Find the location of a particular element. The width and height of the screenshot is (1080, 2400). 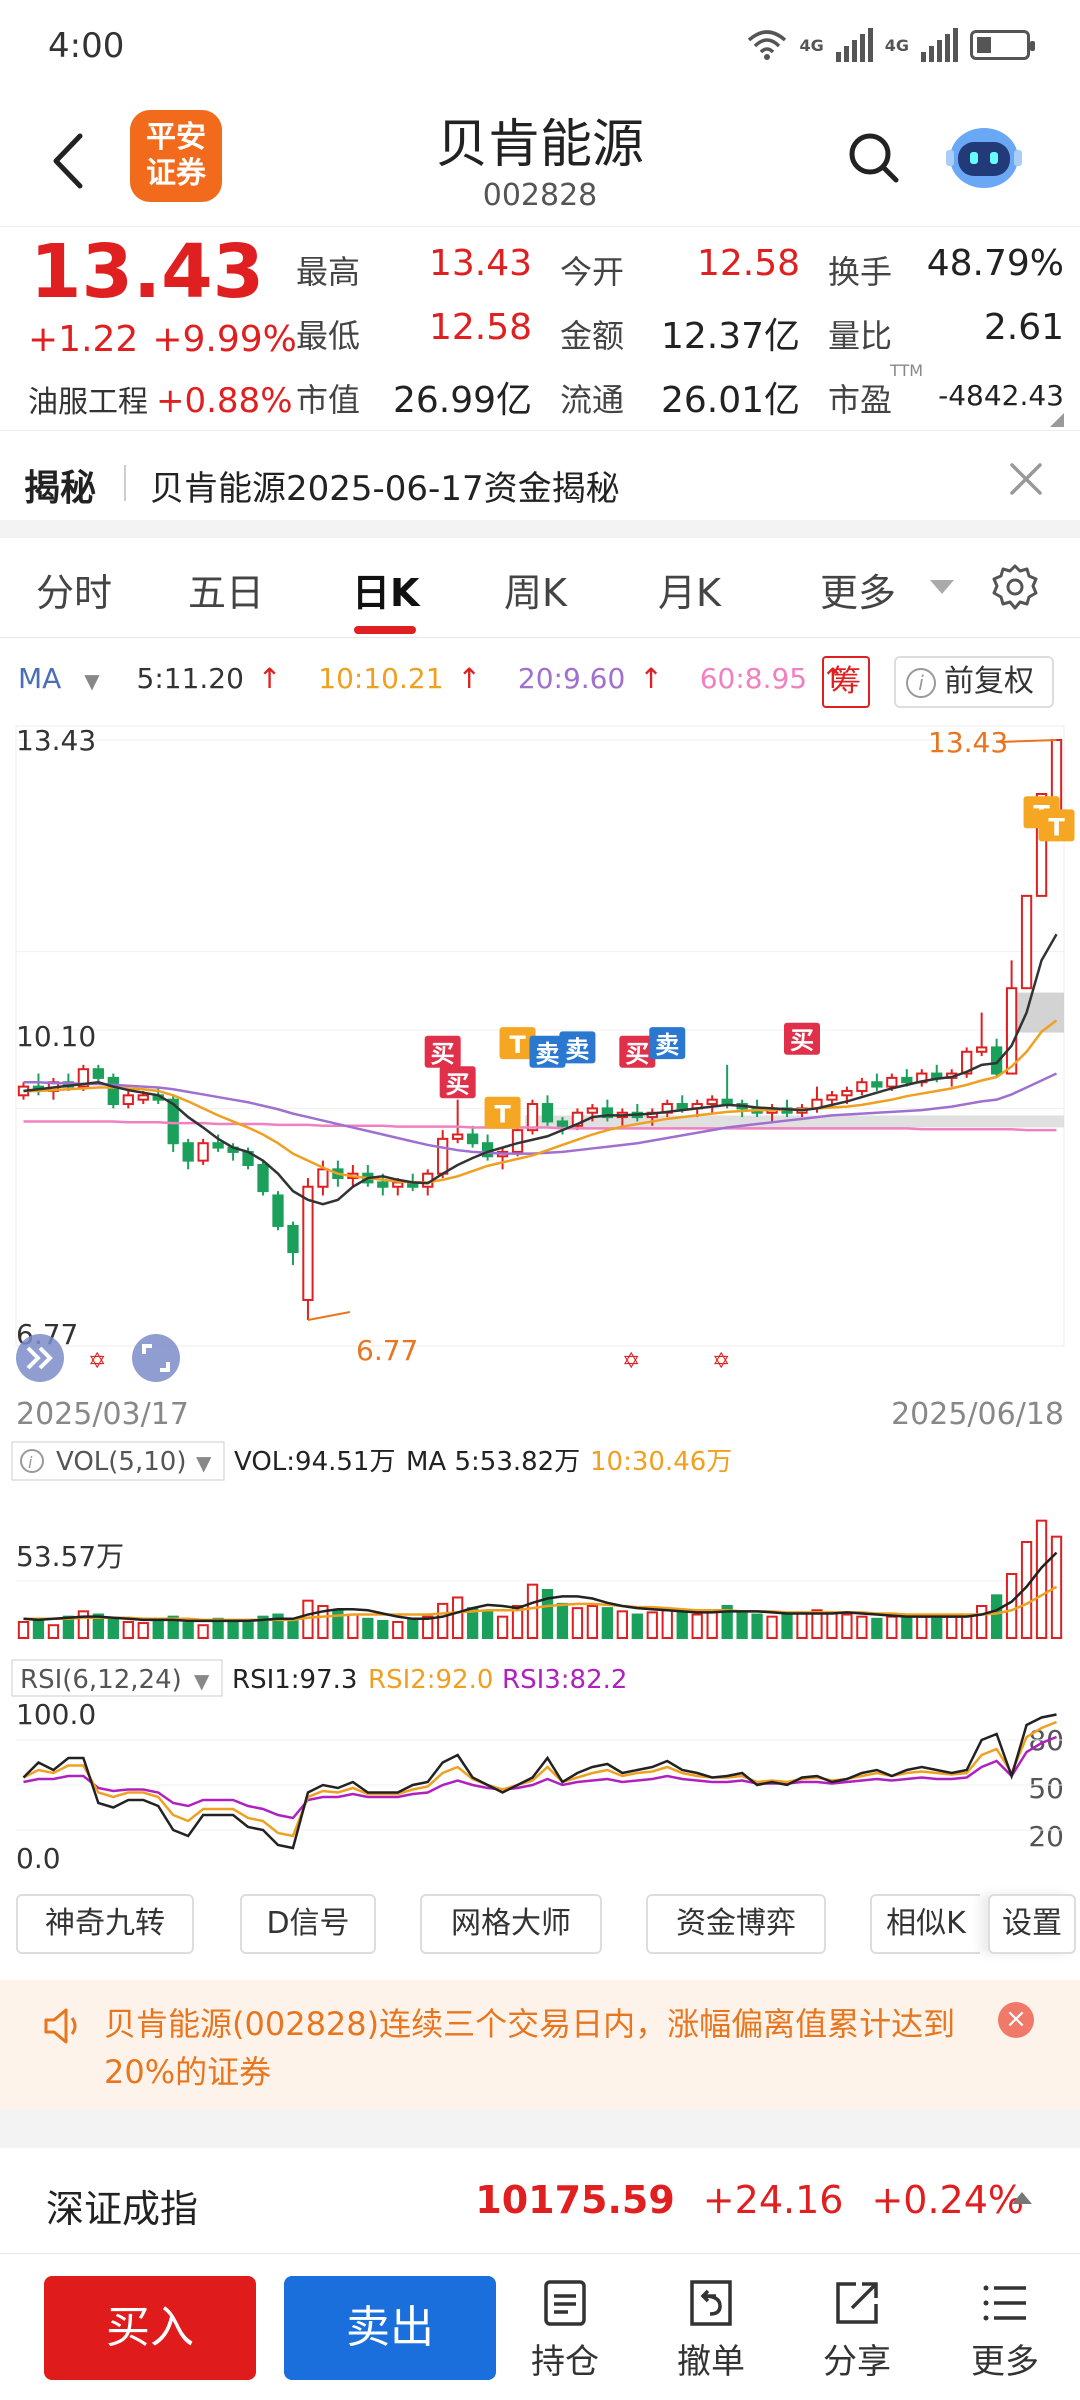

price-zone-highlights is located at coordinates (794, 1060).